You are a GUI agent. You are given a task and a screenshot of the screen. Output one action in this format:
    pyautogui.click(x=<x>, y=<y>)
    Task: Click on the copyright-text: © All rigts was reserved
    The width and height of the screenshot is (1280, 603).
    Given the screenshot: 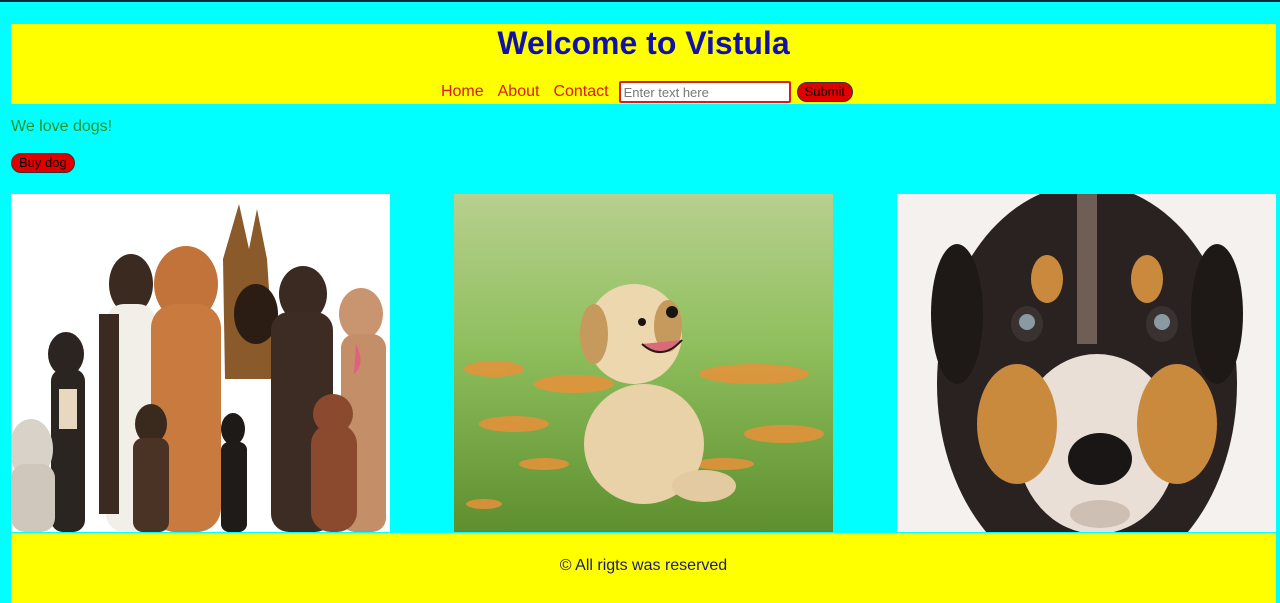 What is the action you would take?
    pyautogui.click(x=643, y=565)
    